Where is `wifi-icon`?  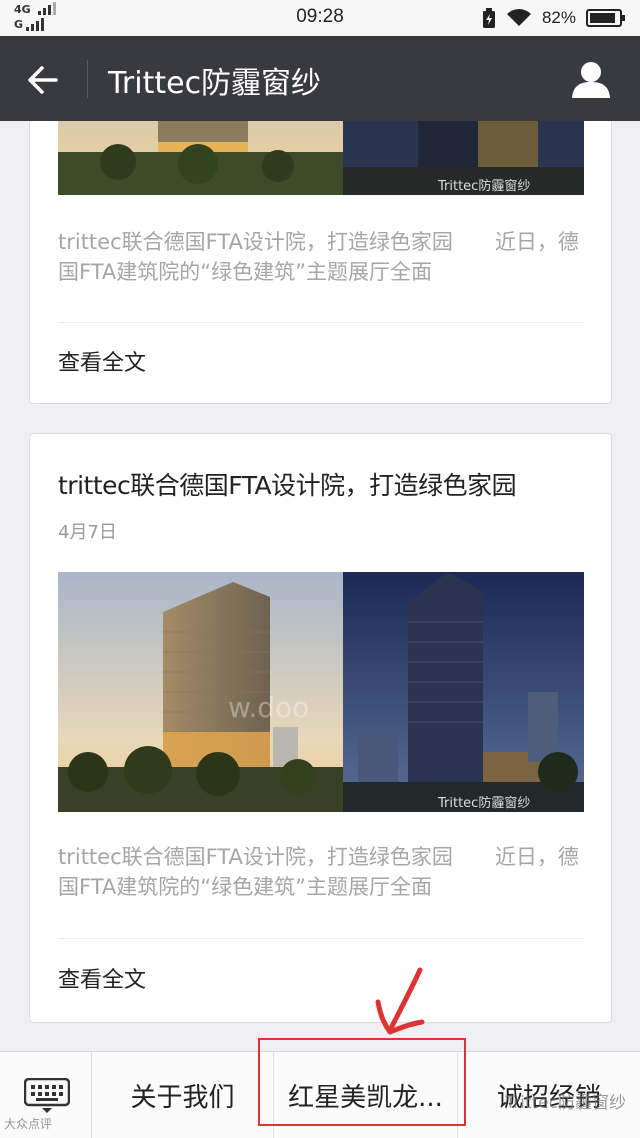 wifi-icon is located at coordinates (518, 17).